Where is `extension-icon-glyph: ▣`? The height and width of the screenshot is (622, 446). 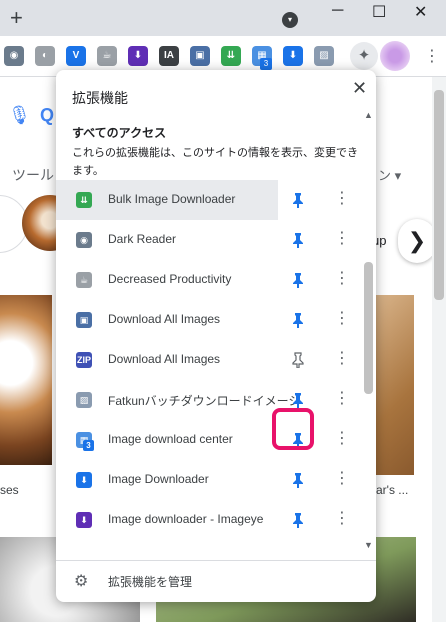
extension-icon-glyph: ▣ is located at coordinates (84, 320).